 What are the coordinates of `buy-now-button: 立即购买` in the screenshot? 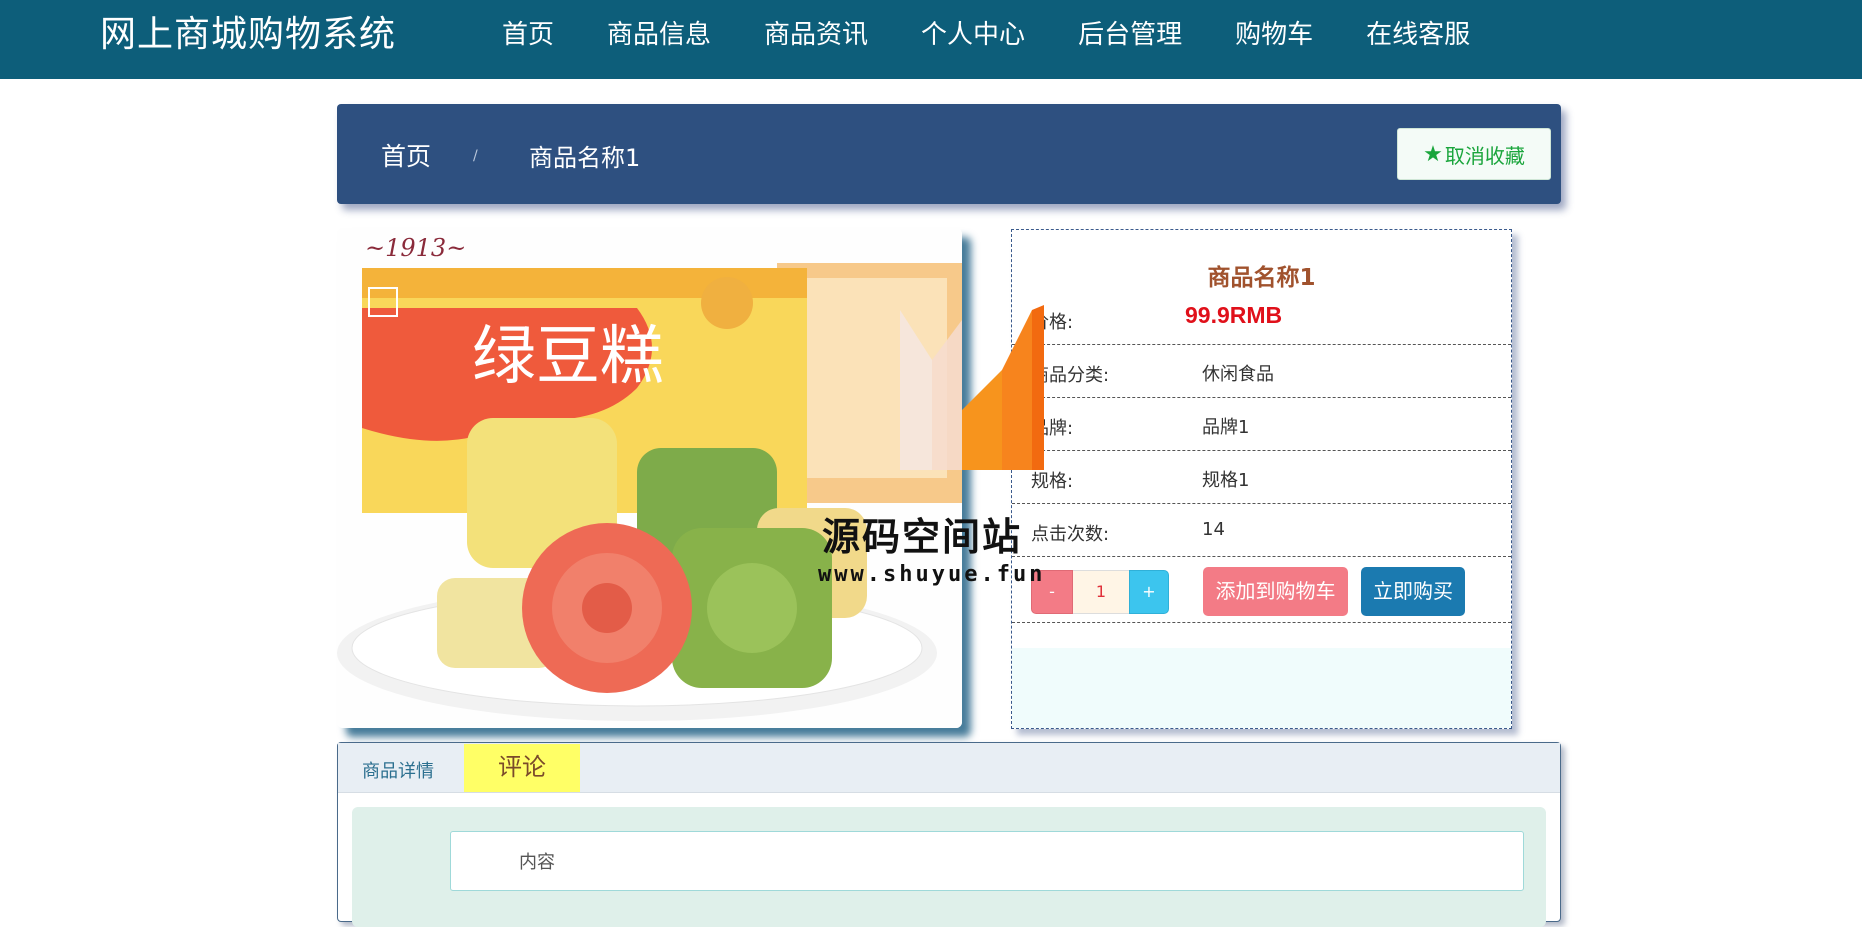 It's located at (1413, 591).